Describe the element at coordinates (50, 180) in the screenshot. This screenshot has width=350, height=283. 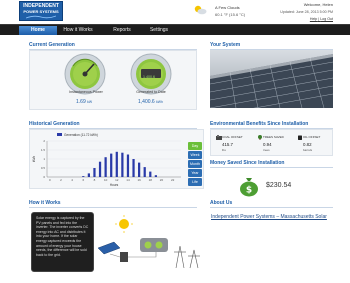
I see `x-tick-label: 0` at that location.